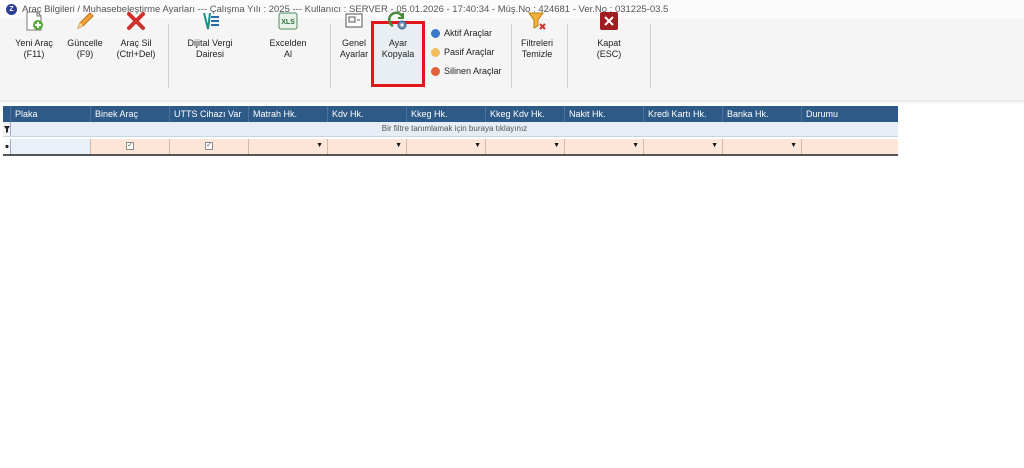 The image size is (1024, 468). I want to click on matrah-cell: ▼, so click(288, 146).